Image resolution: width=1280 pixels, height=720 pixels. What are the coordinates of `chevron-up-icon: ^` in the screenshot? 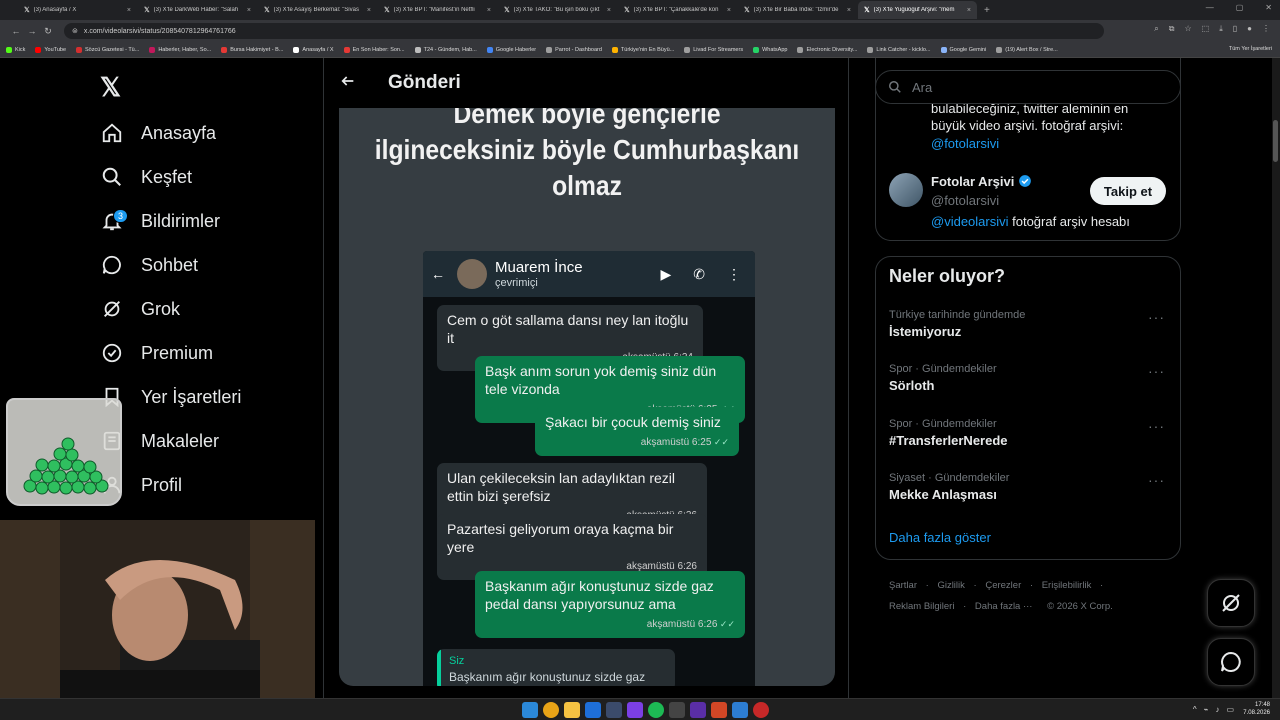 It's located at (1195, 709).